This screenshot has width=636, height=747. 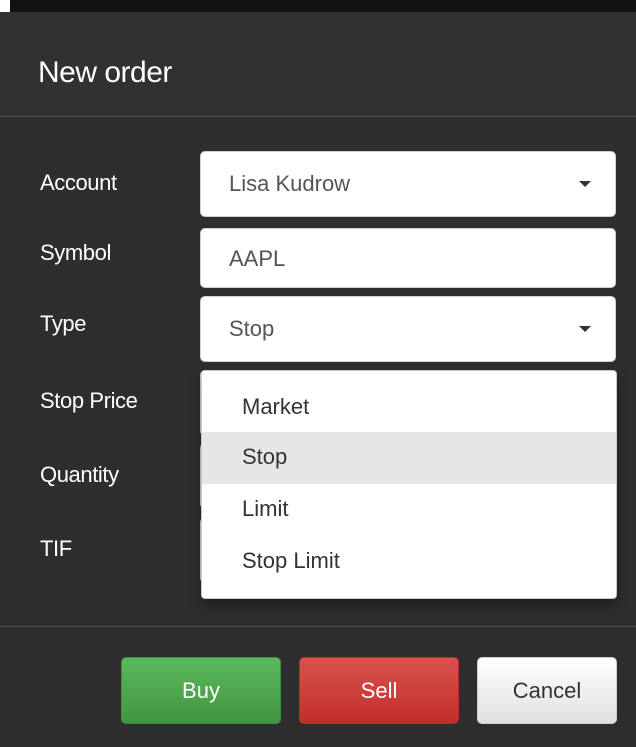 What do you see at coordinates (56, 548) in the screenshot?
I see `tif-label: TIF` at bounding box center [56, 548].